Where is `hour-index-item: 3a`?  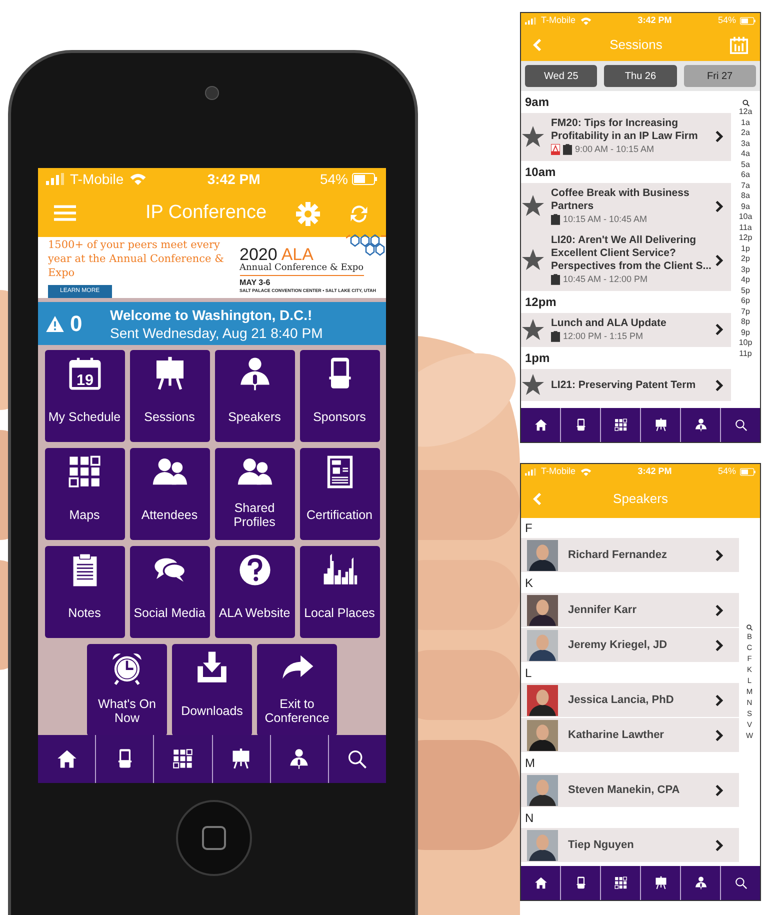
hour-index-item: 3a is located at coordinates (745, 143).